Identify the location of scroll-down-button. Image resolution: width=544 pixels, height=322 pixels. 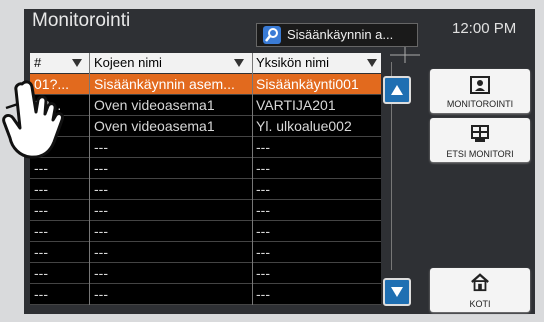
(397, 292).